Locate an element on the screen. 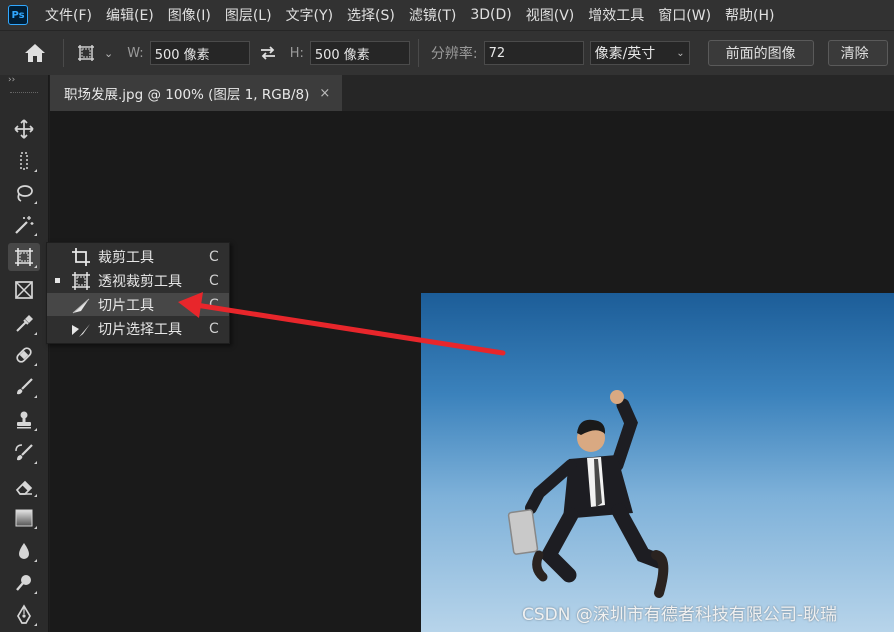 This screenshot has width=894, height=632. magic-wand-icon is located at coordinates (24, 225).